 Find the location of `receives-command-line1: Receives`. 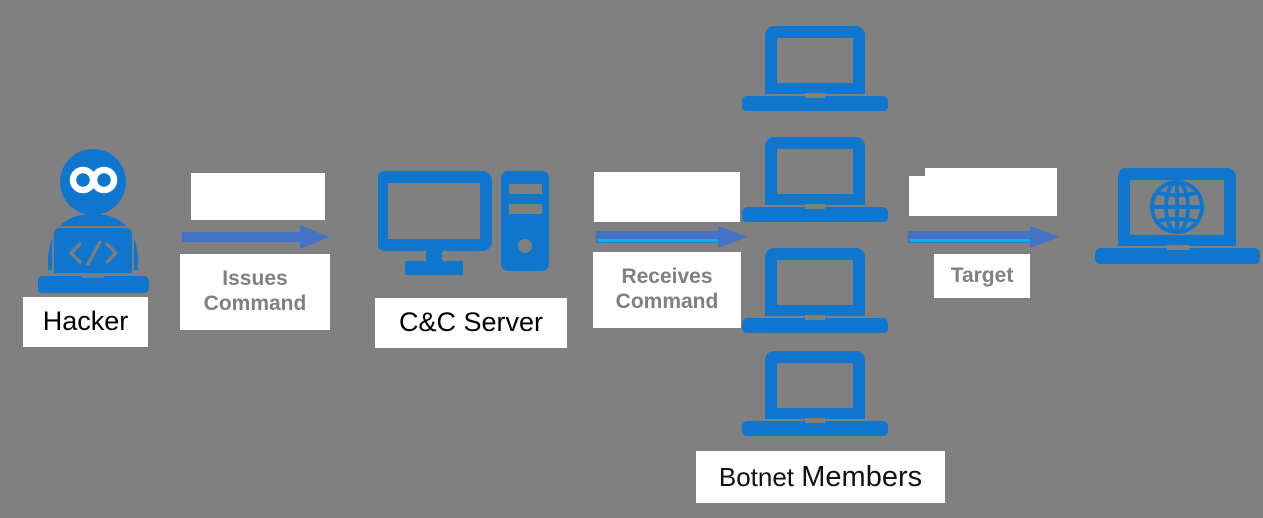

receives-command-line1: Receives is located at coordinates (667, 277).